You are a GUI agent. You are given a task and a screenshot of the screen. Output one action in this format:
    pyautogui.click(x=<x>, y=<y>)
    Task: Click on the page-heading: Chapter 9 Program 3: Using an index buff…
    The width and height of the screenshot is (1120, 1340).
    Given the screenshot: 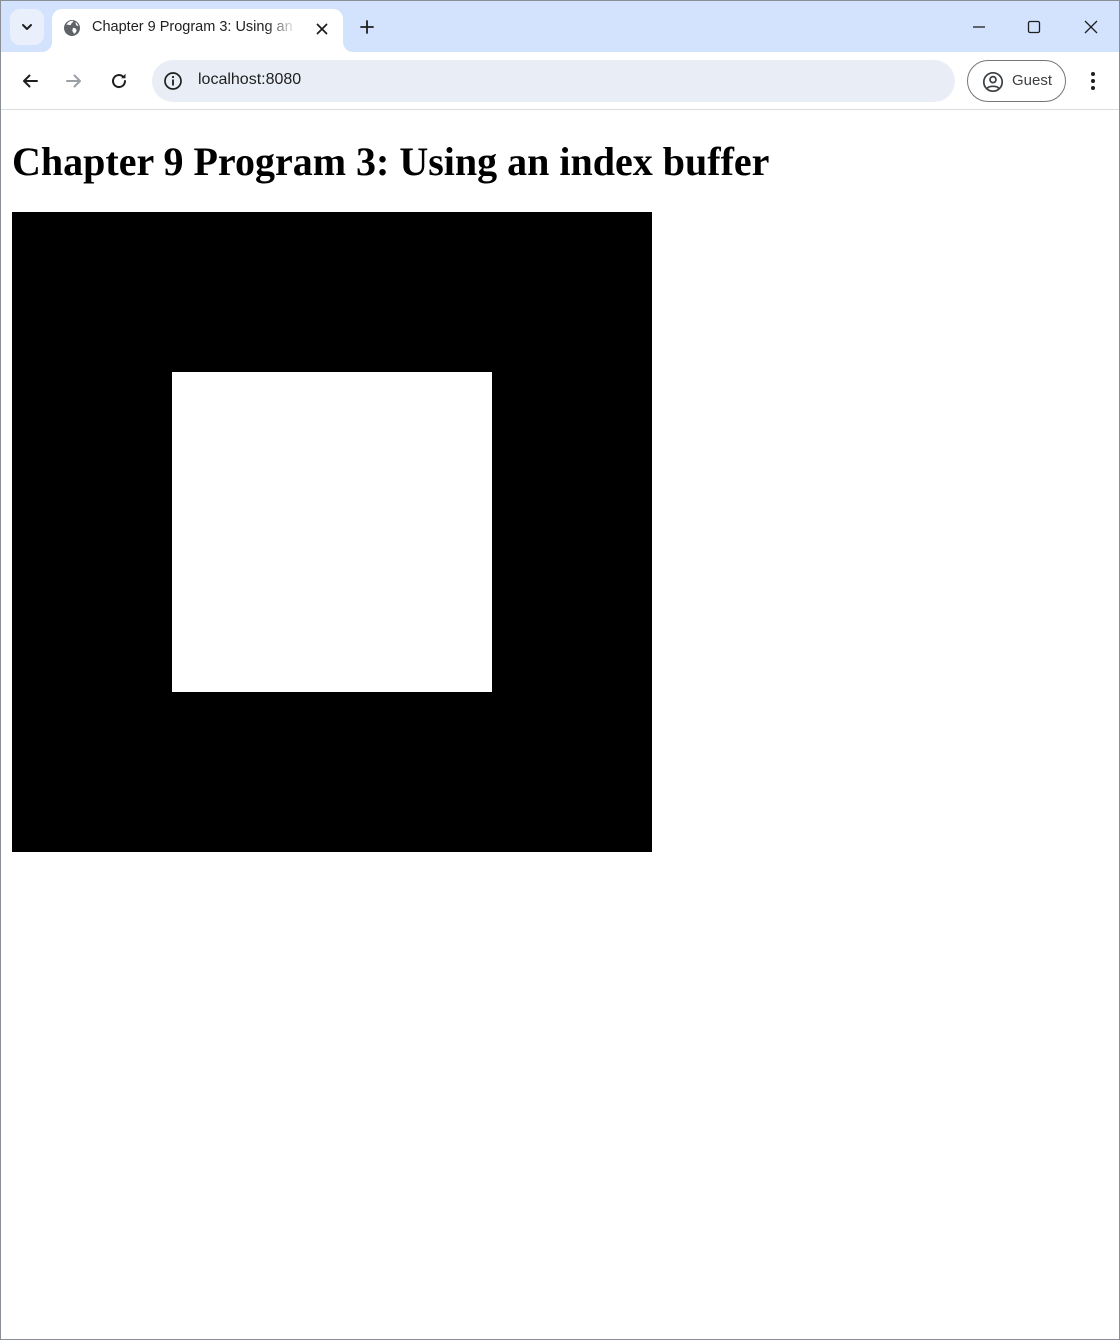 What is the action you would take?
    pyautogui.click(x=391, y=161)
    